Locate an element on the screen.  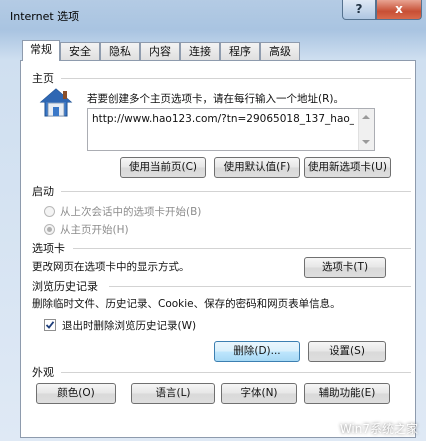
watermark: Win7系统之家 is located at coordinates (378, 429).